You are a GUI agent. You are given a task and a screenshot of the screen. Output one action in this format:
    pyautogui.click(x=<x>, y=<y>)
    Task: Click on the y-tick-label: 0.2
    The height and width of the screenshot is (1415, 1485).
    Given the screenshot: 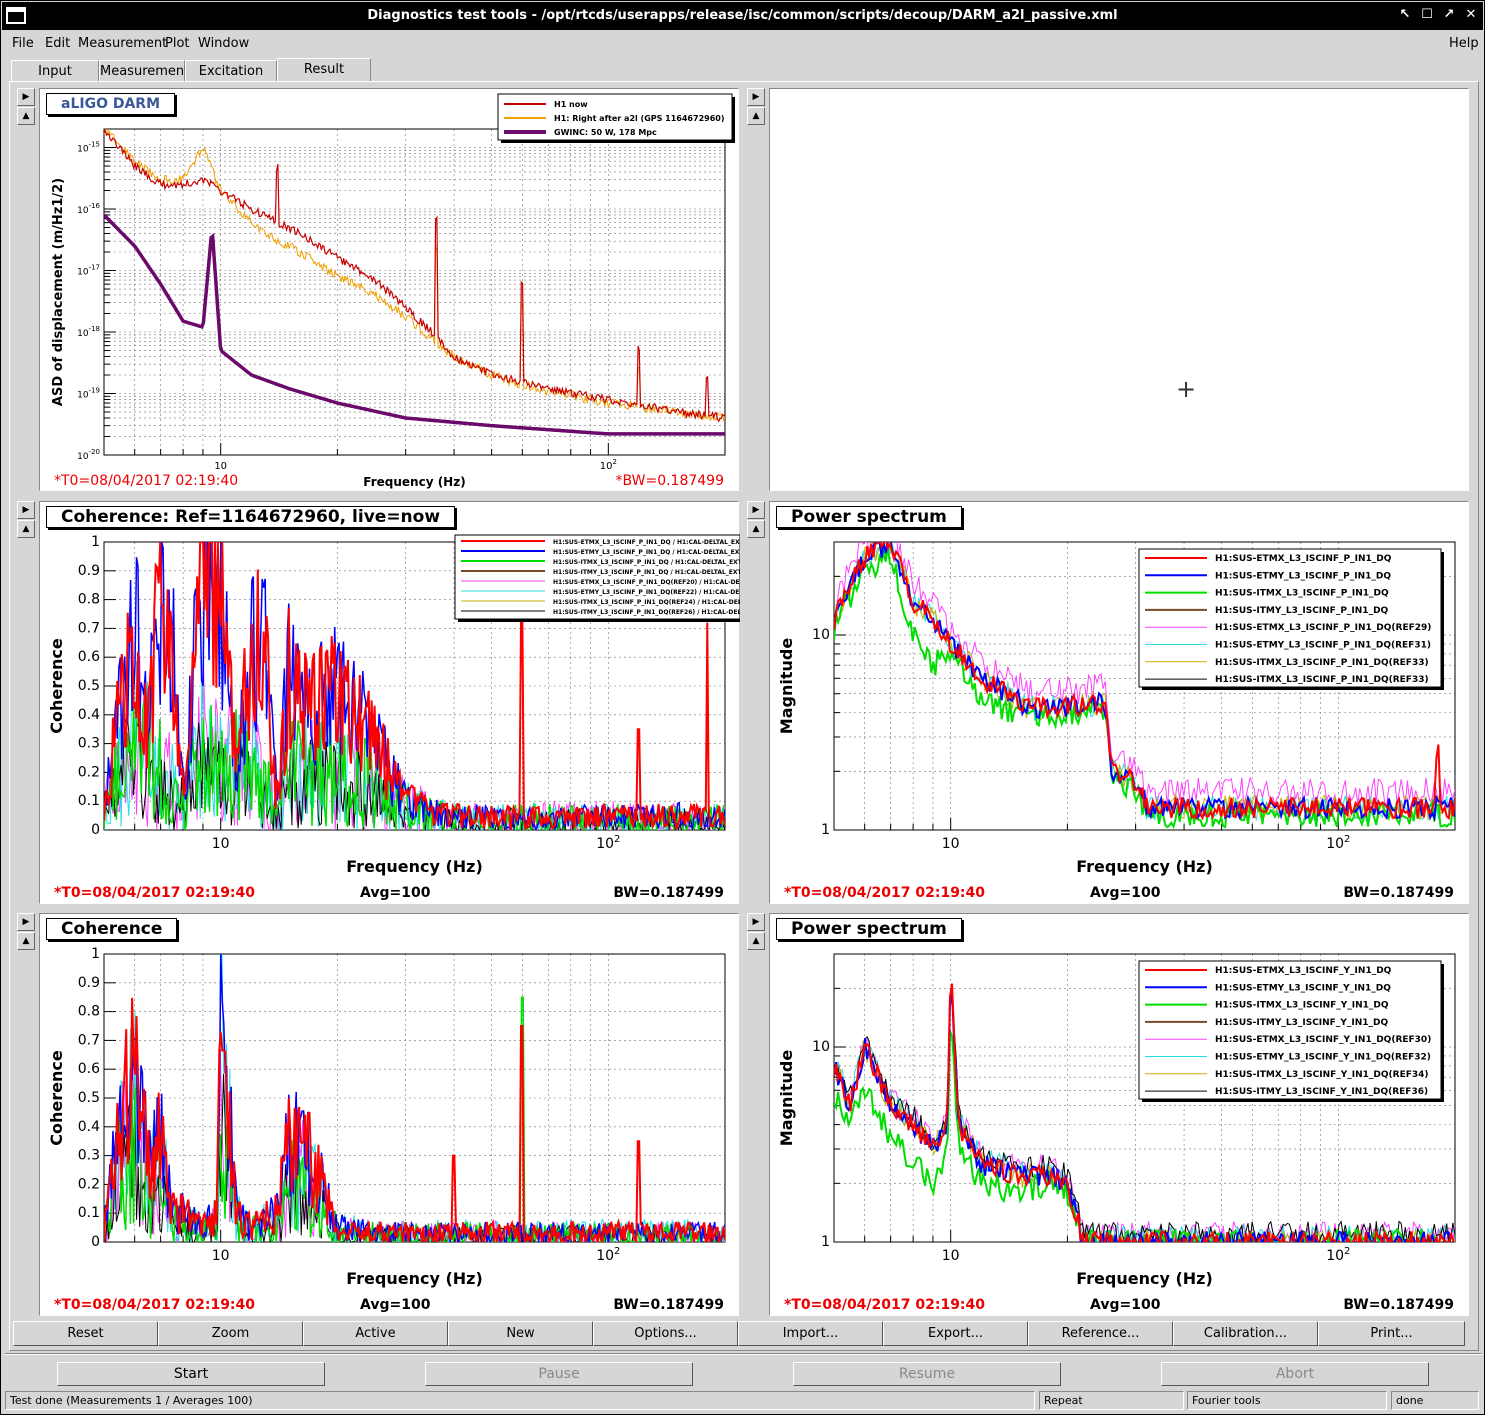 What is the action you would take?
    pyautogui.click(x=89, y=1184)
    